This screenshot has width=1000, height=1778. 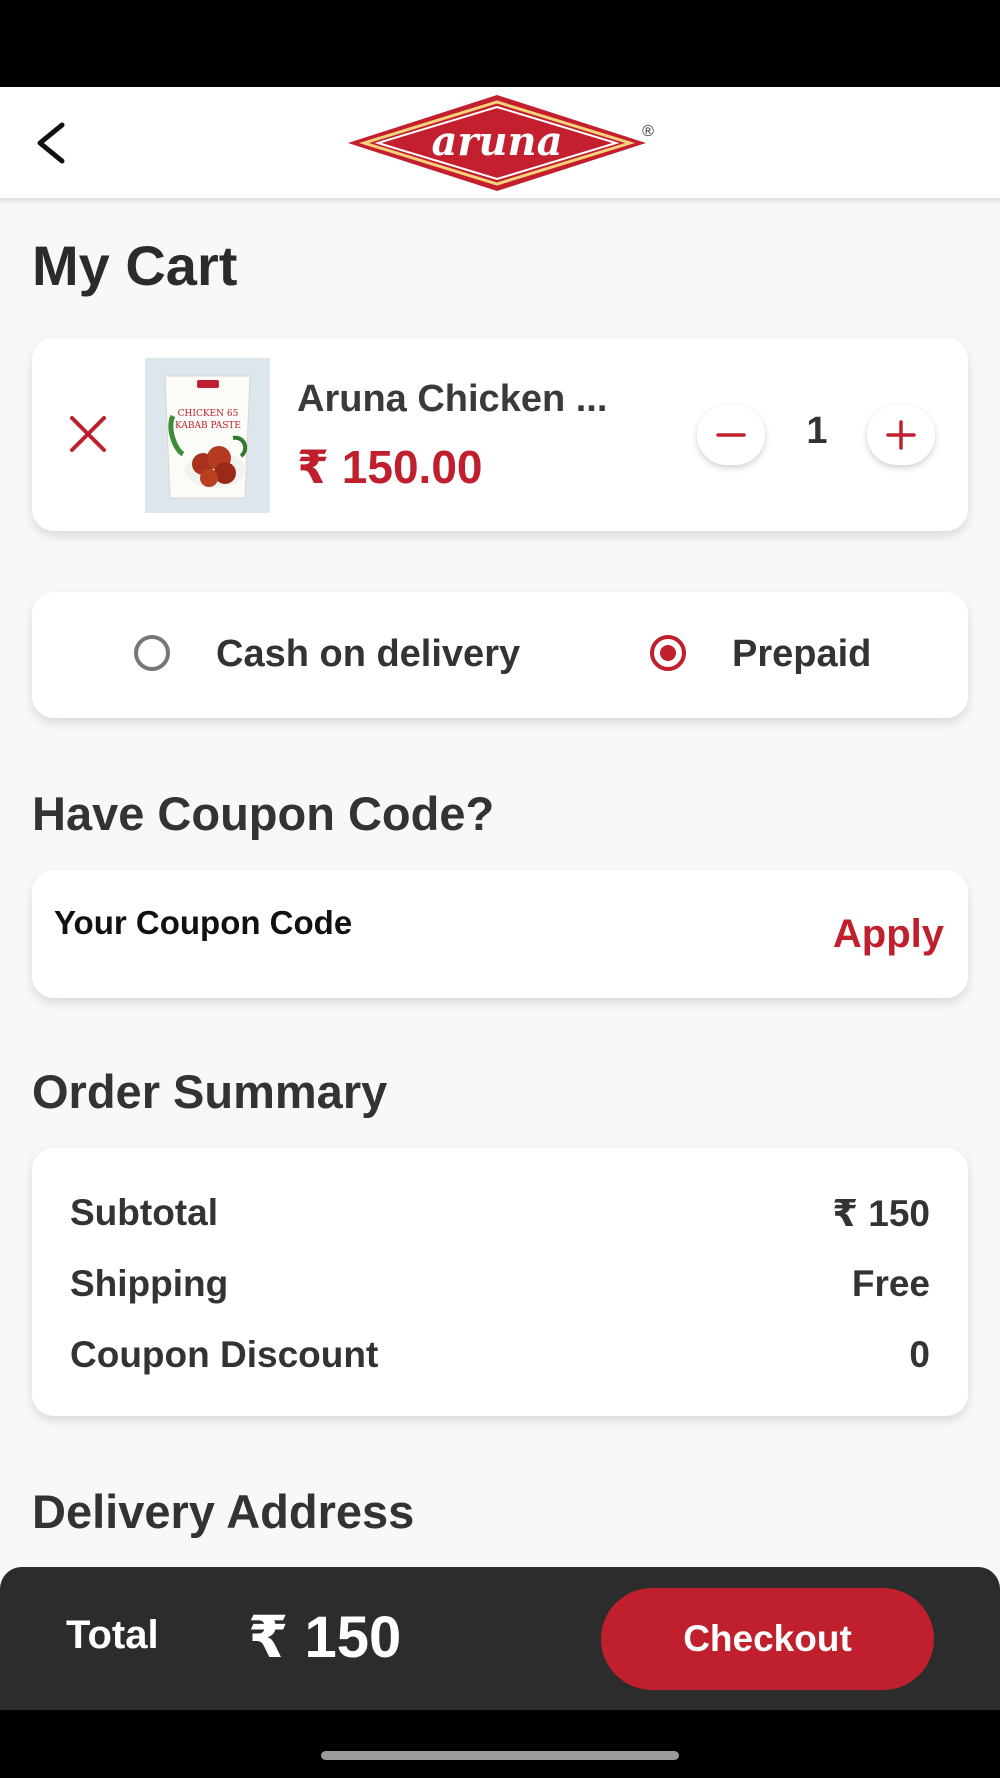 What do you see at coordinates (210, 1091) in the screenshot?
I see `order-summary-title: Order Summary` at bounding box center [210, 1091].